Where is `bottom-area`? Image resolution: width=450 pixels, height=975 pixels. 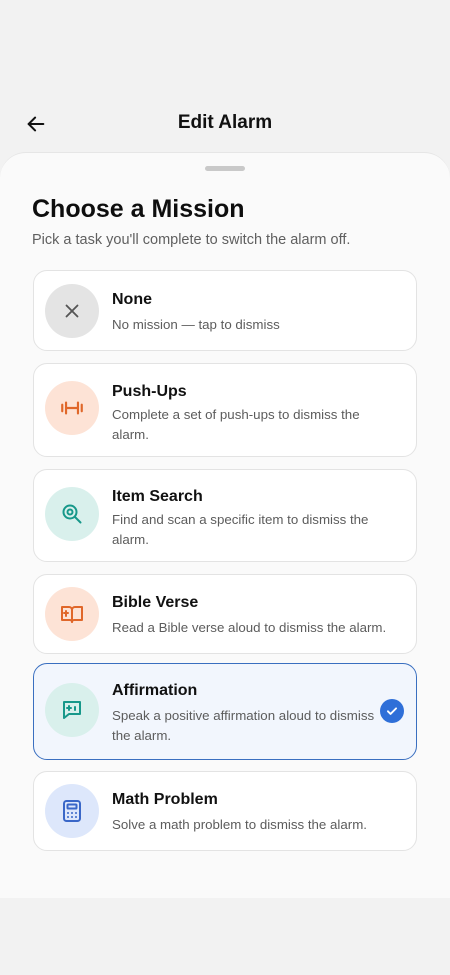
bottom-area is located at coordinates (225, 936).